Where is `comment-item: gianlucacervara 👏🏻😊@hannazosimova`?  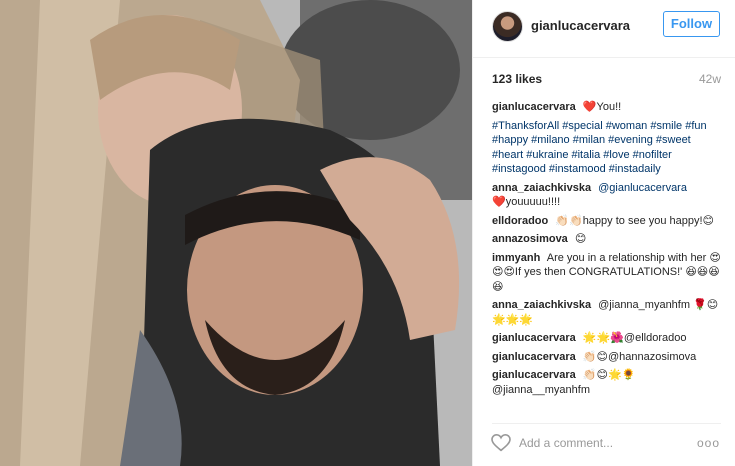 comment-item: gianlucacervara 👏🏻😊@hannazosimova is located at coordinates (608, 357).